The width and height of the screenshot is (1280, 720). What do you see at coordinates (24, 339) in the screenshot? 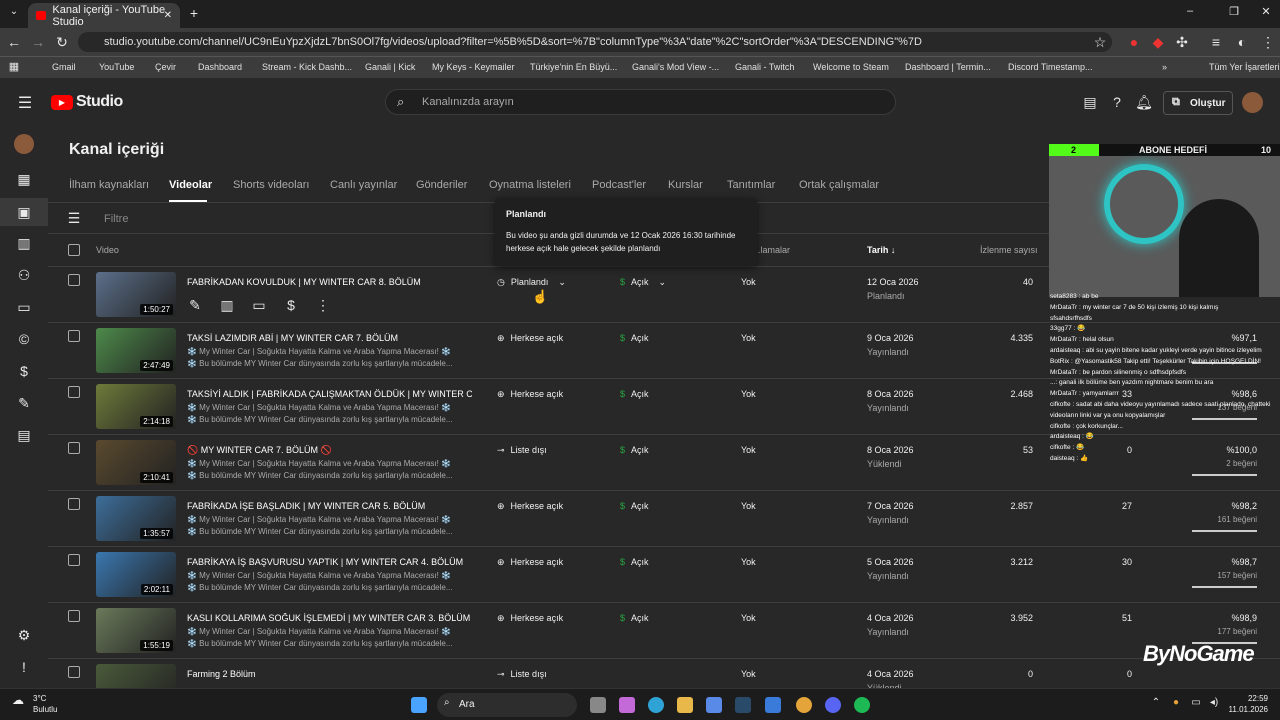
I see `copyright-icon: ©` at bounding box center [24, 339].